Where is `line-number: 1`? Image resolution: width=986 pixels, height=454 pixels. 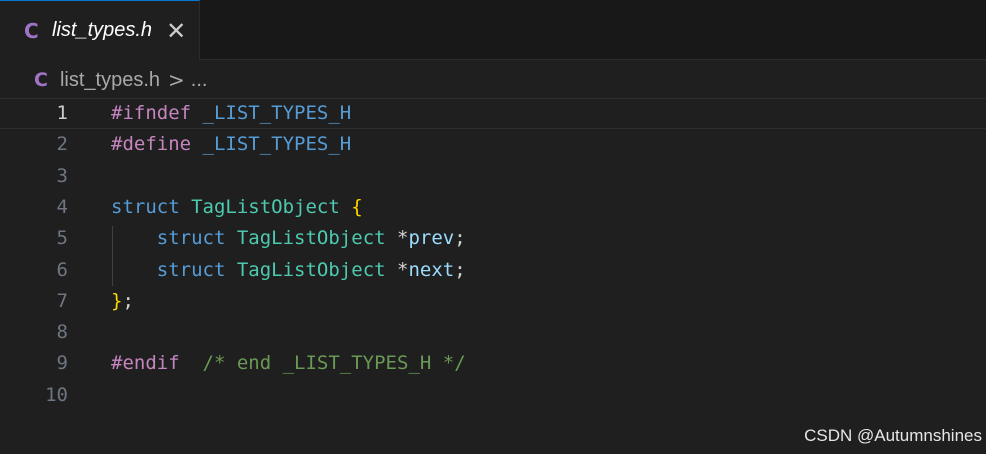 line-number: 1 is located at coordinates (62, 113).